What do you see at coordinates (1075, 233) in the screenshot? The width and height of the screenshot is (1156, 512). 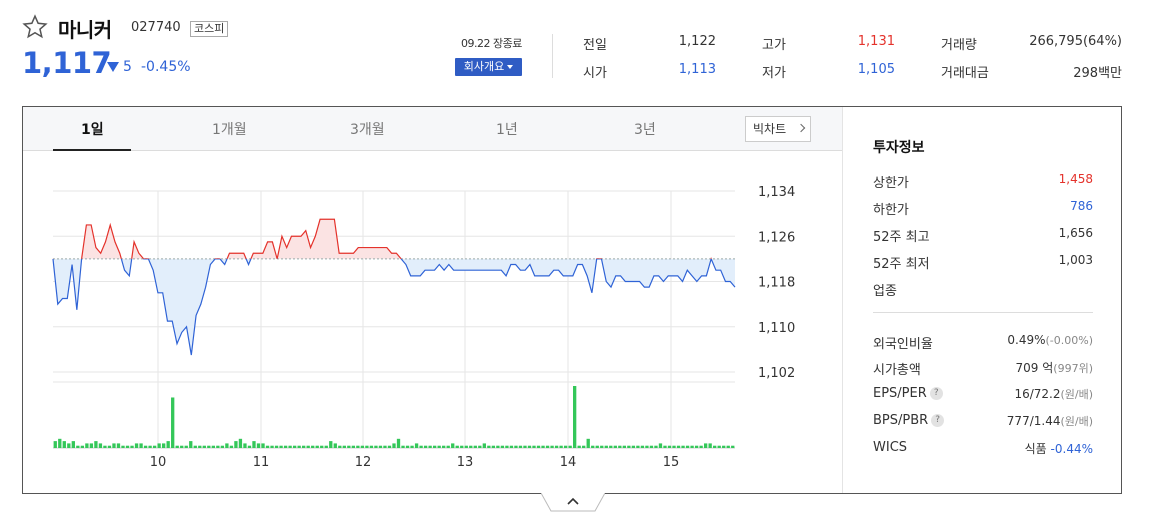 I see `info-value-52w-high: 1,656` at bounding box center [1075, 233].